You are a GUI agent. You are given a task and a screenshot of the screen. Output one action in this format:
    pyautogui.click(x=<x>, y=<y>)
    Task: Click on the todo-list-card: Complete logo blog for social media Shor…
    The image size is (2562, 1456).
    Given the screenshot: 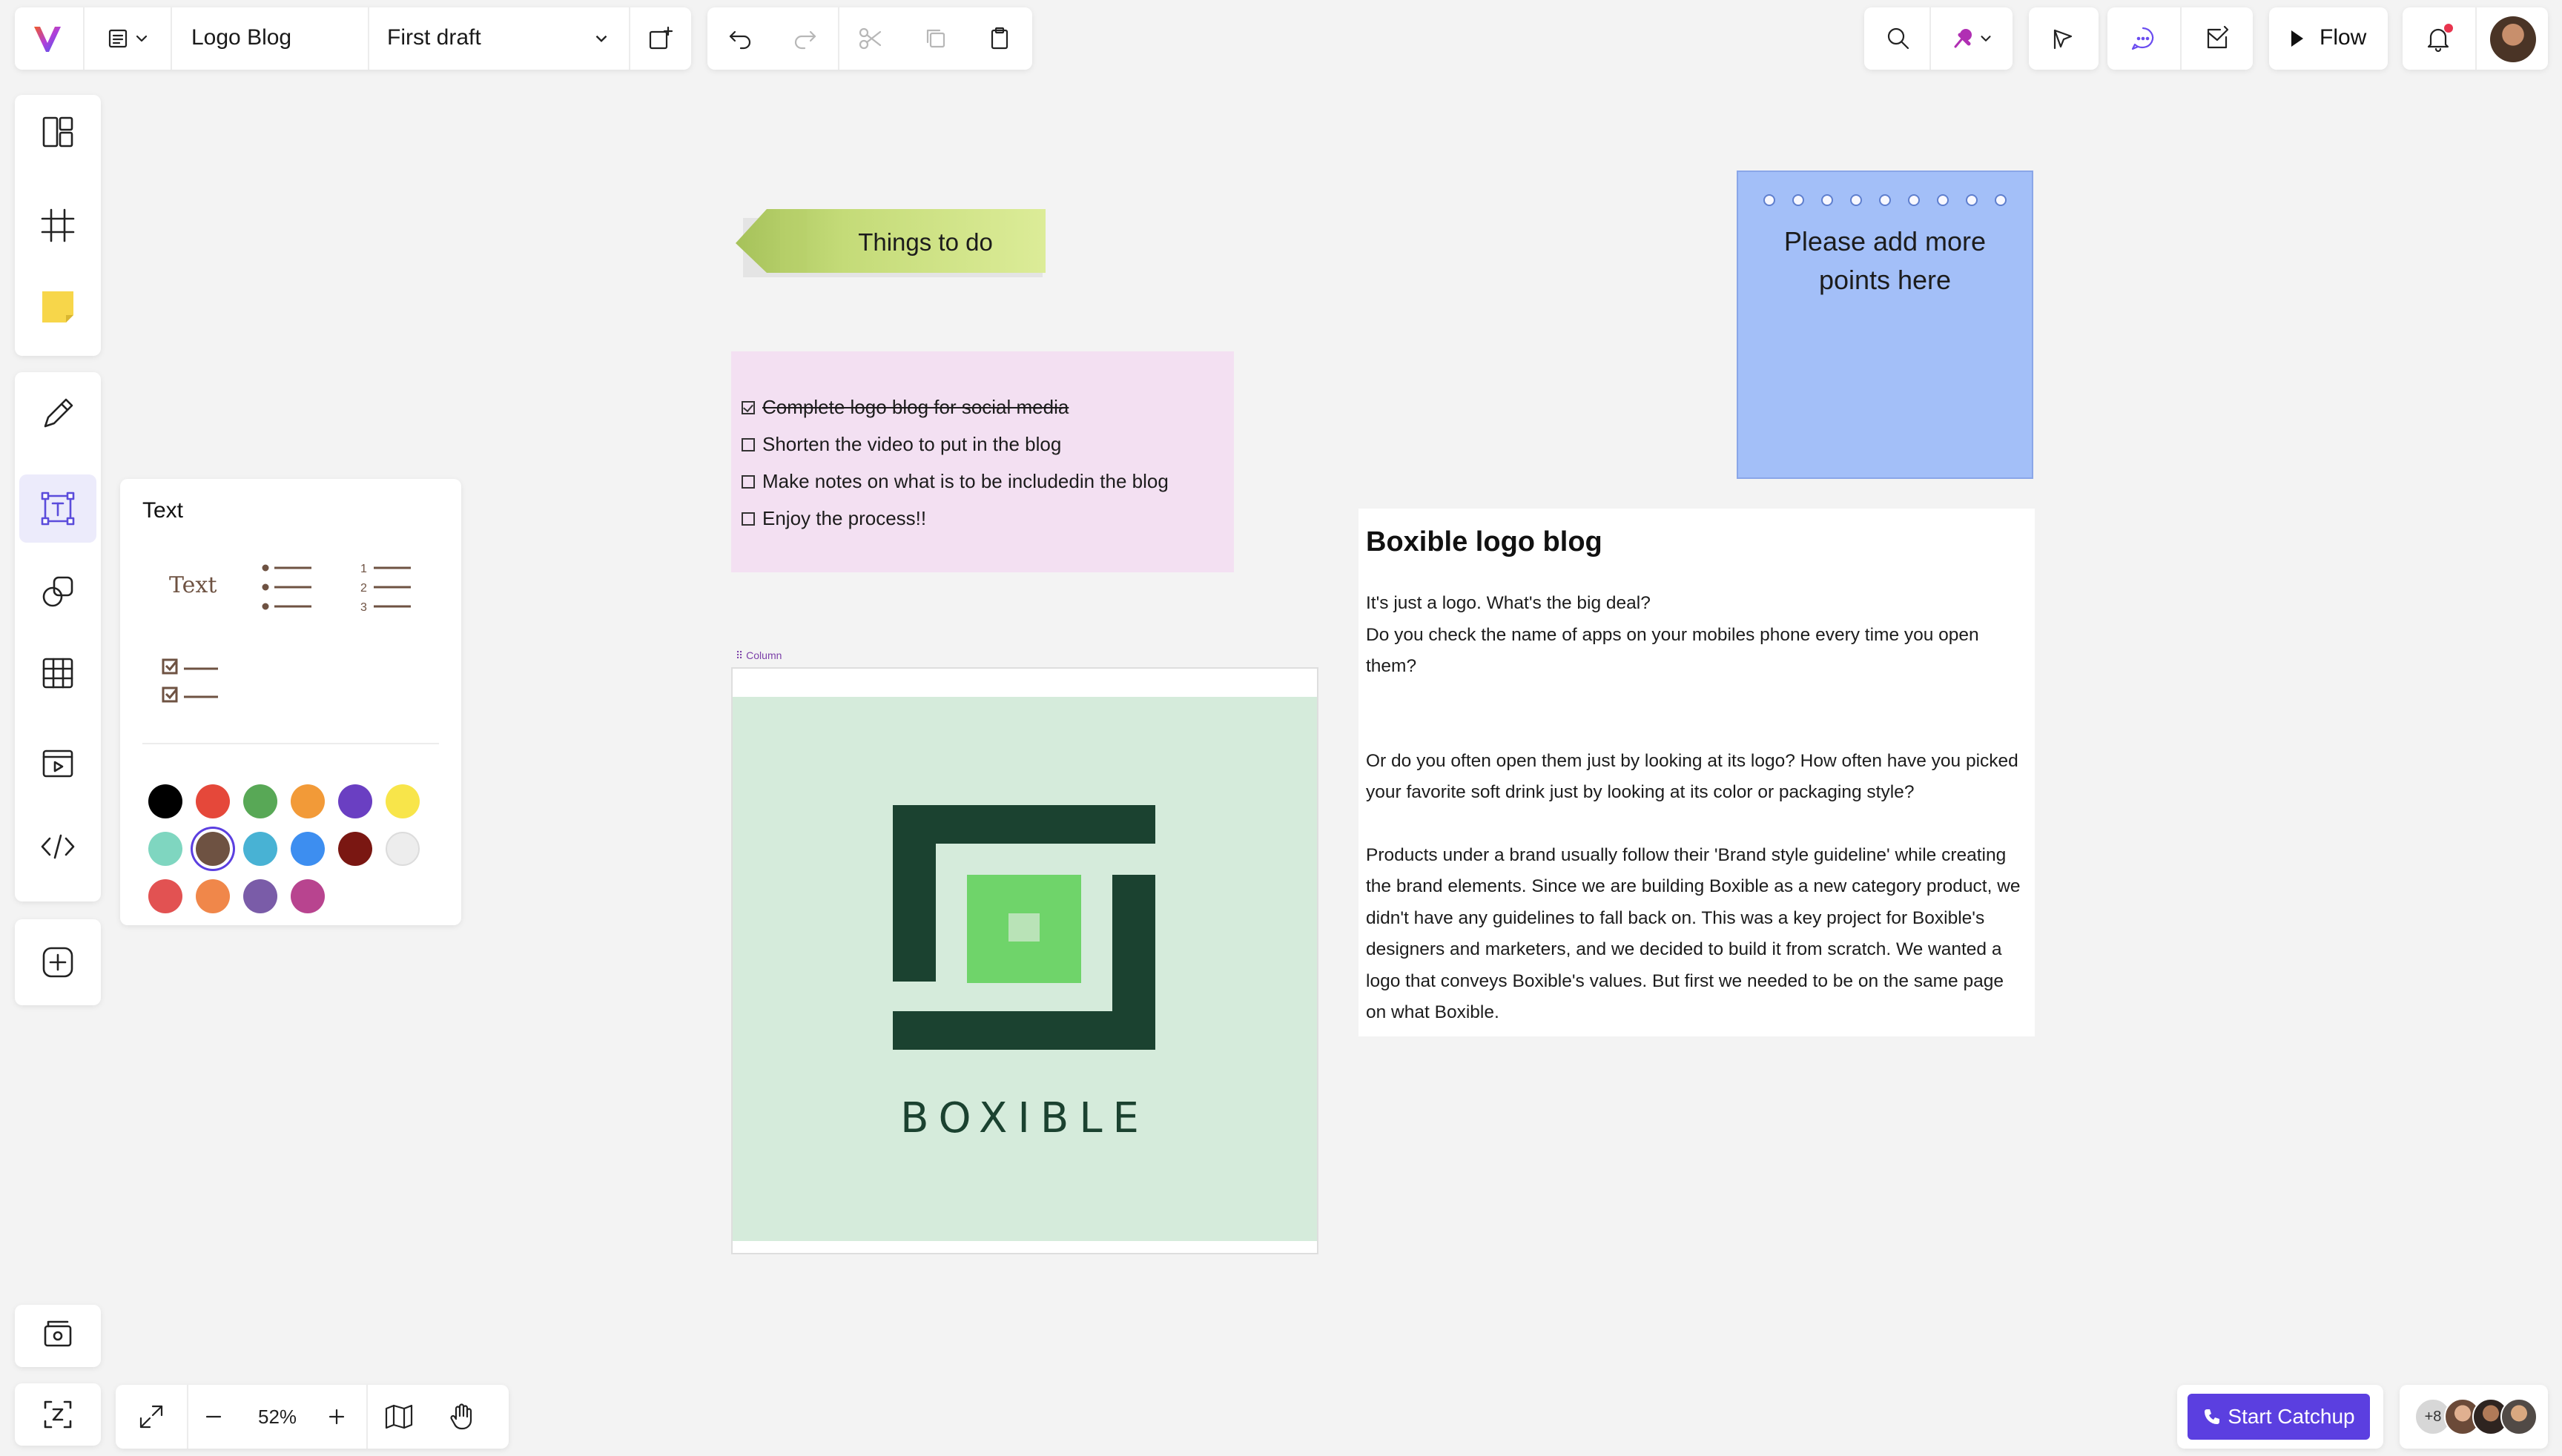 What is the action you would take?
    pyautogui.click(x=983, y=462)
    